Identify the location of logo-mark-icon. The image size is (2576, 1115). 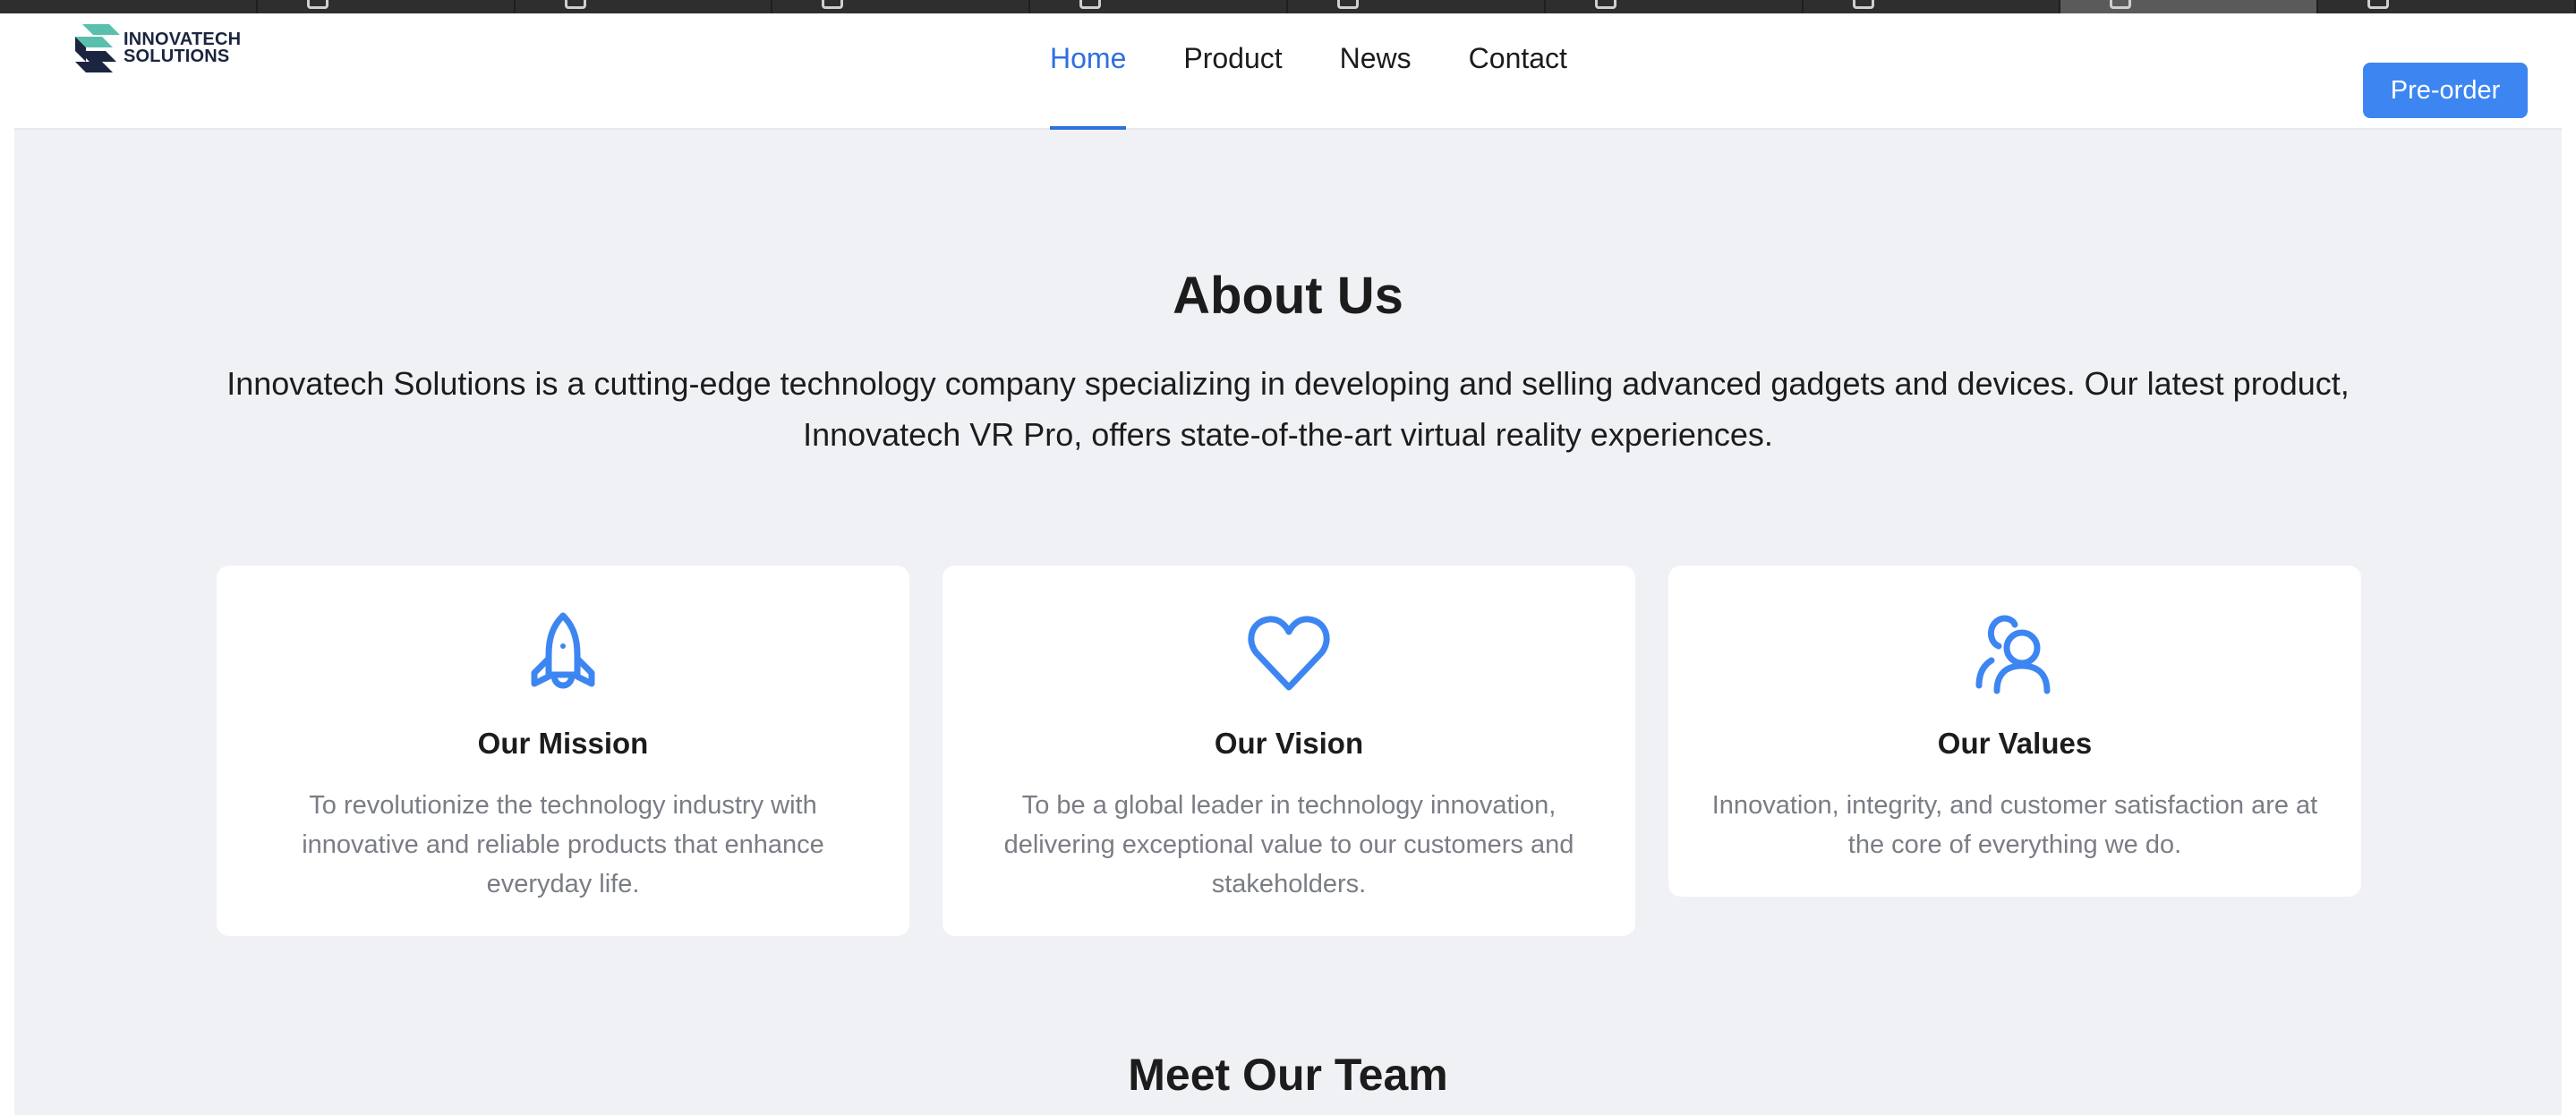
(97, 48).